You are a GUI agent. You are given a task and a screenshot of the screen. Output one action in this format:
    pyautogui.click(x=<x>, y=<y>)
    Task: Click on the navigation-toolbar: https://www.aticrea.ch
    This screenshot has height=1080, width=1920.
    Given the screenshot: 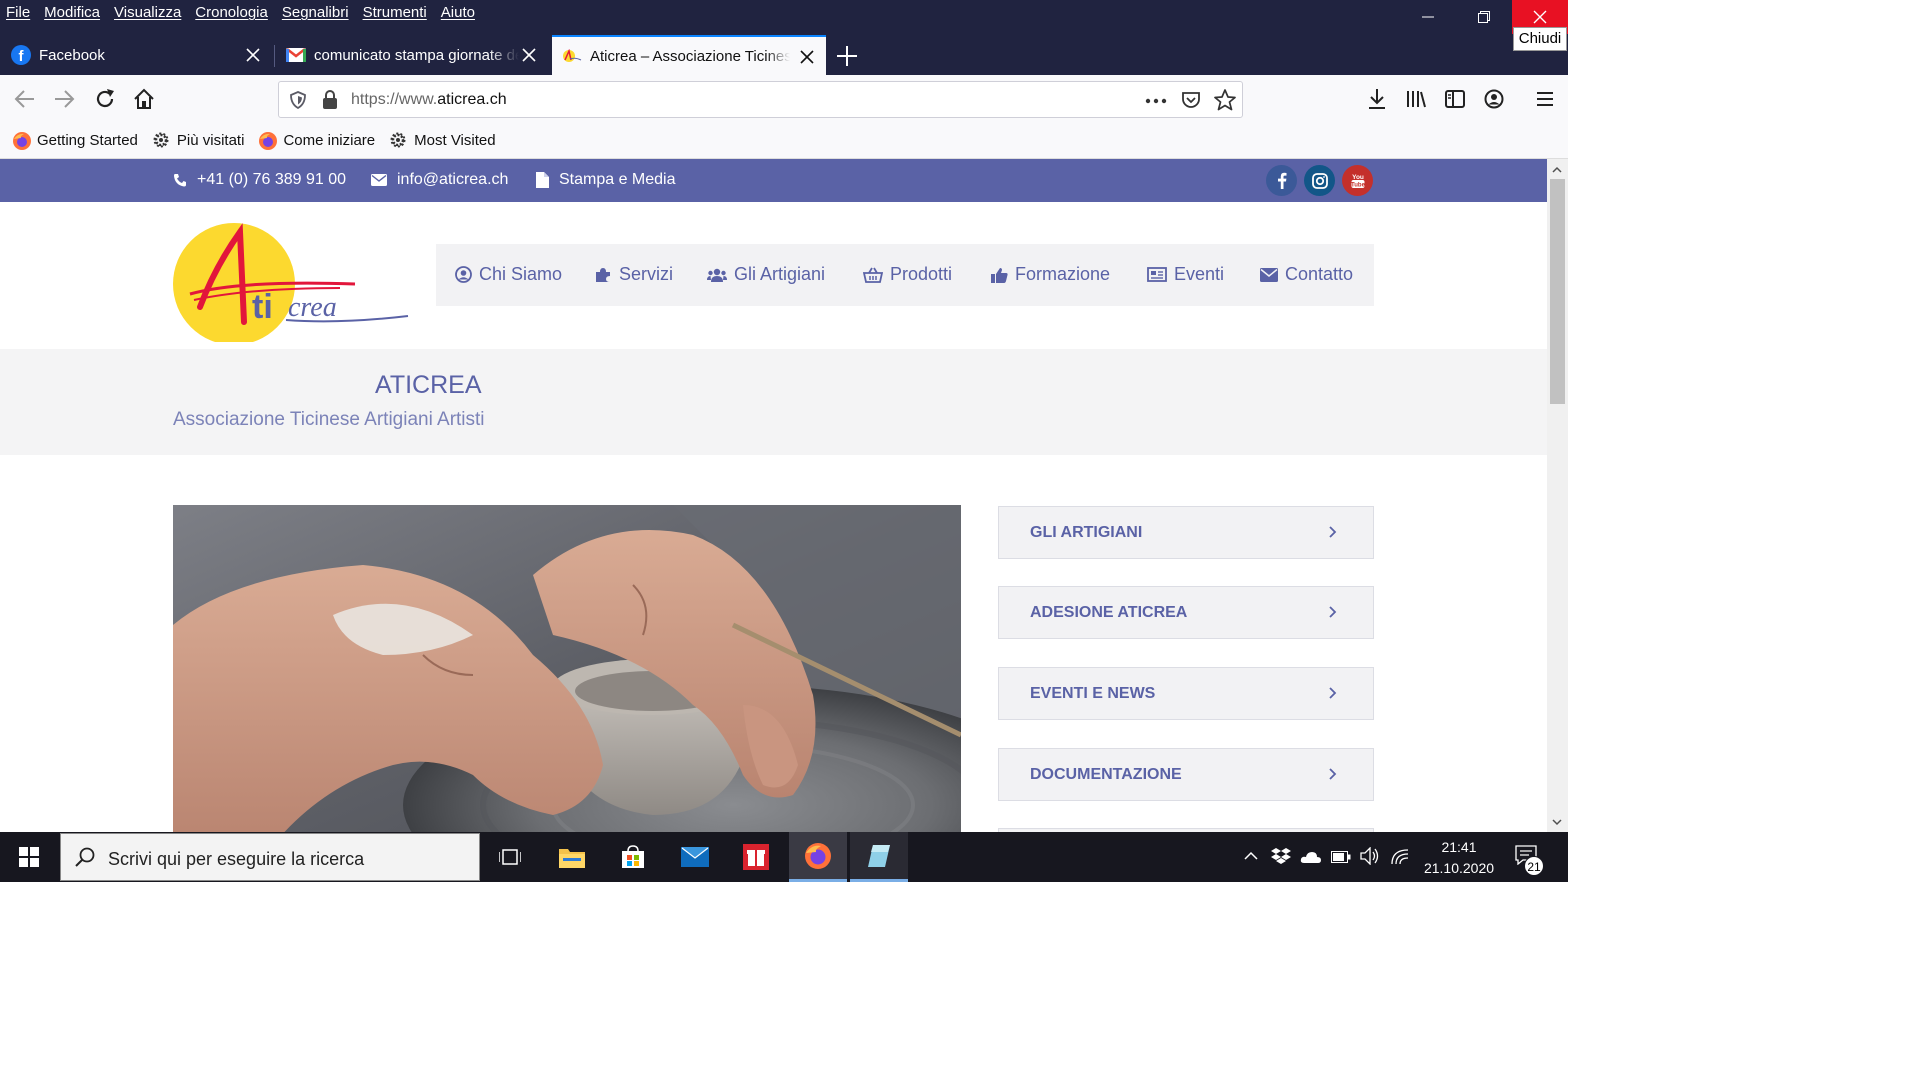 What is the action you would take?
    pyautogui.click(x=784, y=99)
    